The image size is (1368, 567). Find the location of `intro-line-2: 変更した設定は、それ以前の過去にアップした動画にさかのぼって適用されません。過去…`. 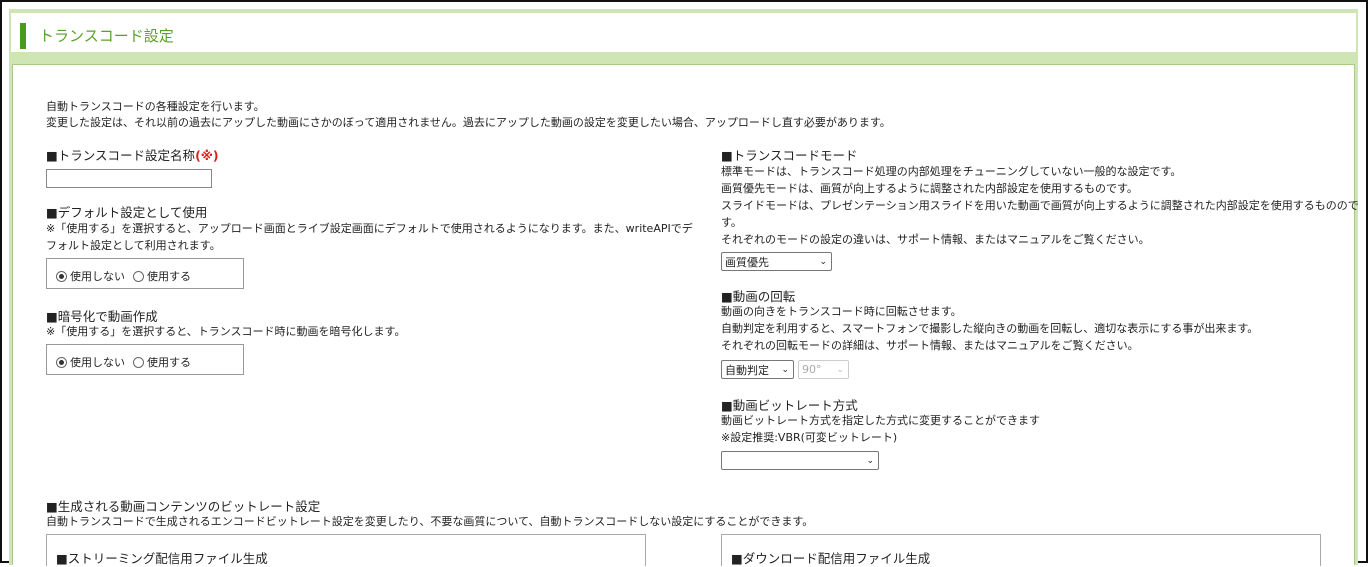

intro-line-2: 変更した設定は、それ以前の過去にアップした動画にさかのぼって適用されません。過去… is located at coordinates (468, 122).